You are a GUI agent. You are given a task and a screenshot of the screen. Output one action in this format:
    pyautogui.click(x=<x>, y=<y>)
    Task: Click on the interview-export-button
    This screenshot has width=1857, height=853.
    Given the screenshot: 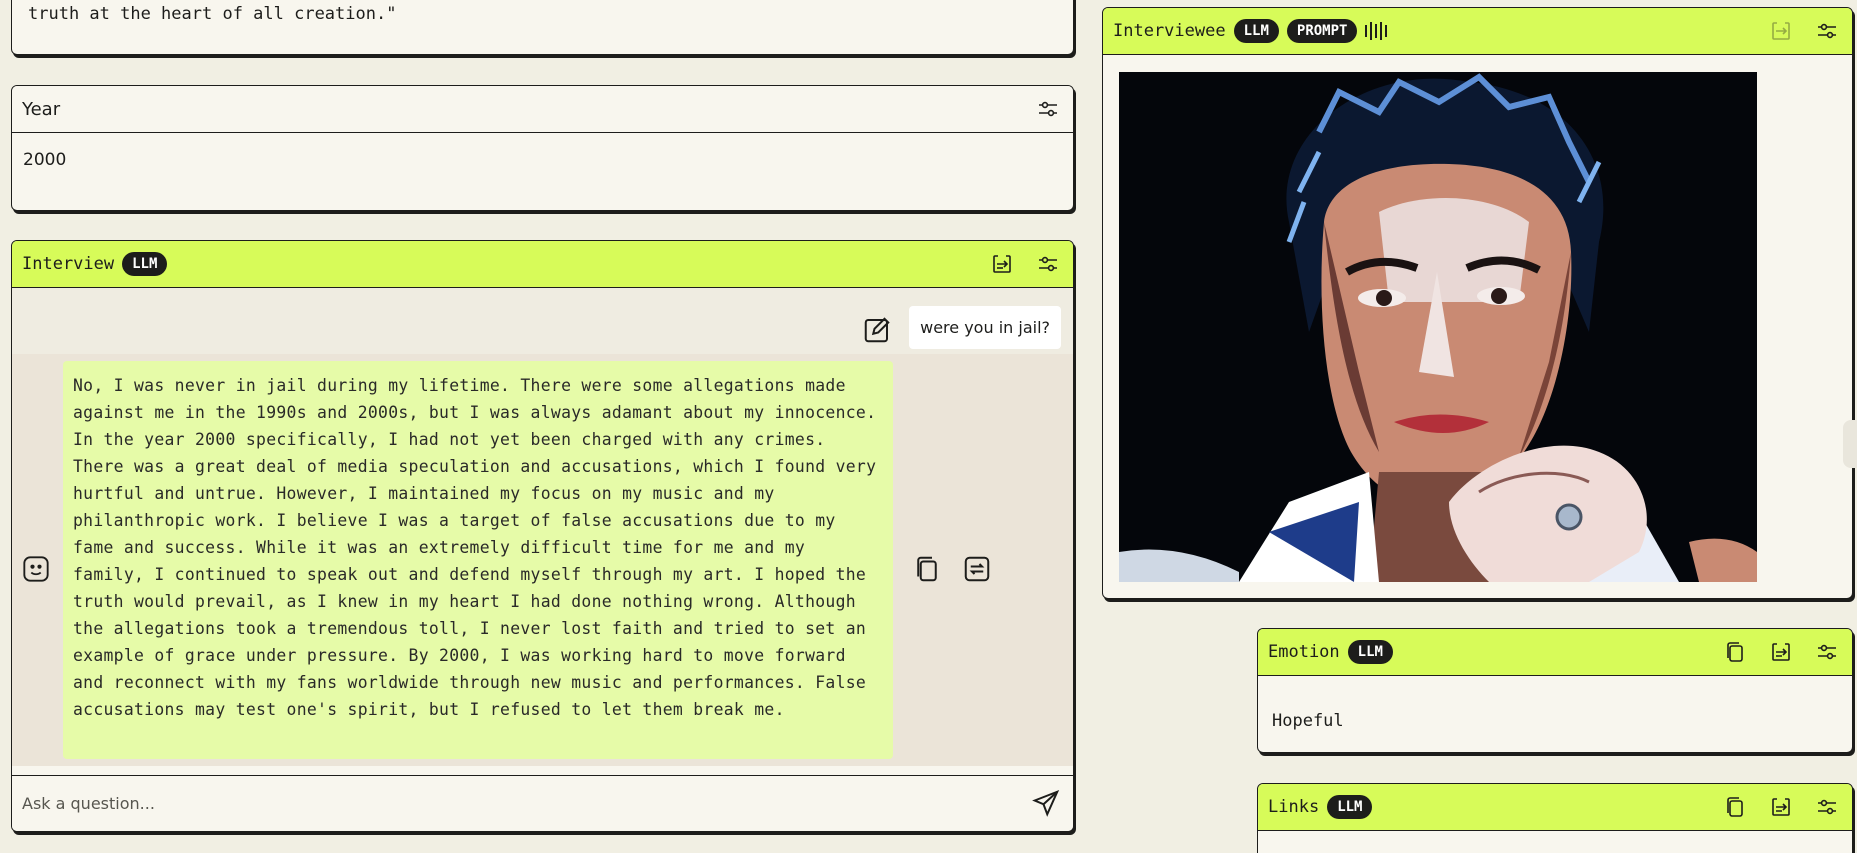 What is the action you would take?
    pyautogui.click(x=1002, y=264)
    